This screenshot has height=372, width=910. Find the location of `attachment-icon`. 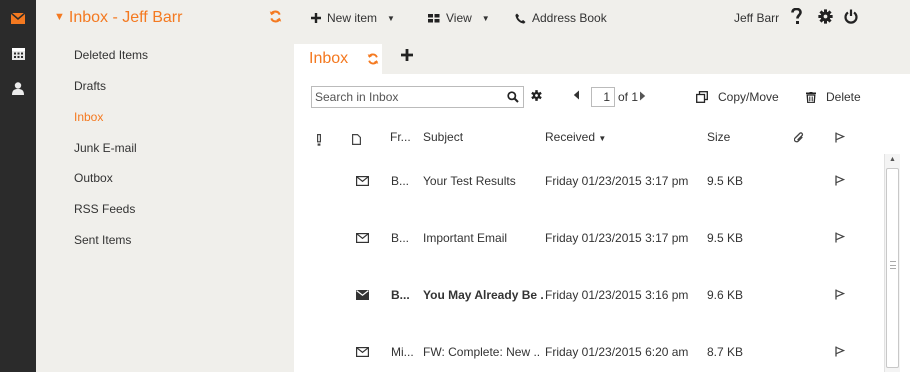

attachment-icon is located at coordinates (799, 137).